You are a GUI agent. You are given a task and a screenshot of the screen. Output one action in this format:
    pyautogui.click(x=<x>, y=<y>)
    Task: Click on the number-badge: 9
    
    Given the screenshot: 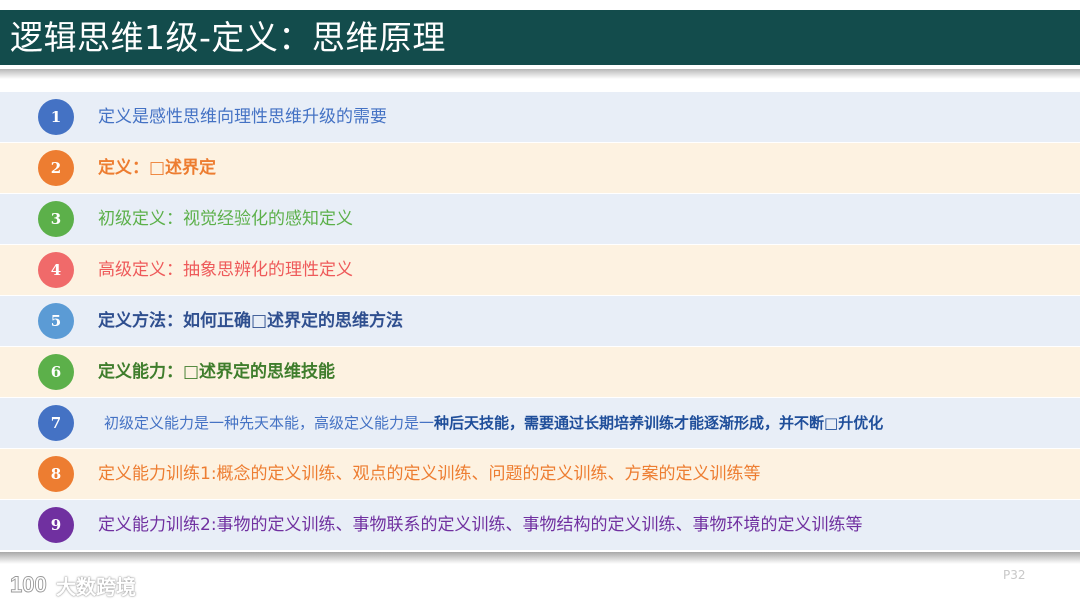 What is the action you would take?
    pyautogui.click(x=56, y=525)
    